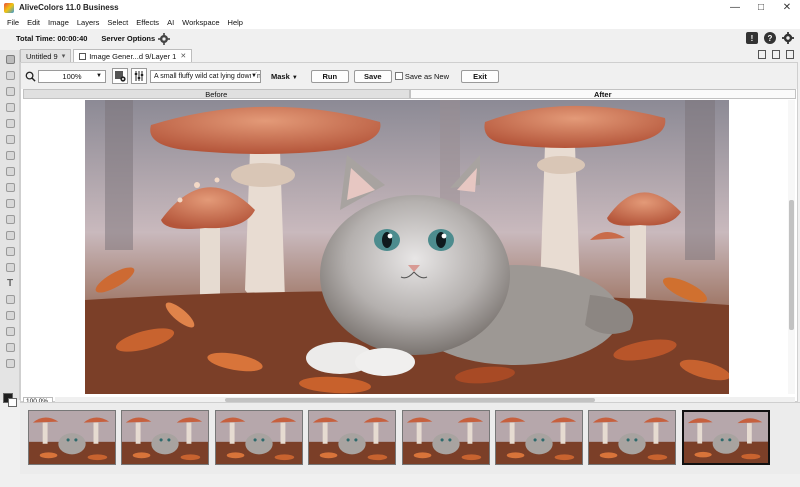  Describe the element at coordinates (10, 59) in the screenshot. I see `move-tool-icon` at that location.